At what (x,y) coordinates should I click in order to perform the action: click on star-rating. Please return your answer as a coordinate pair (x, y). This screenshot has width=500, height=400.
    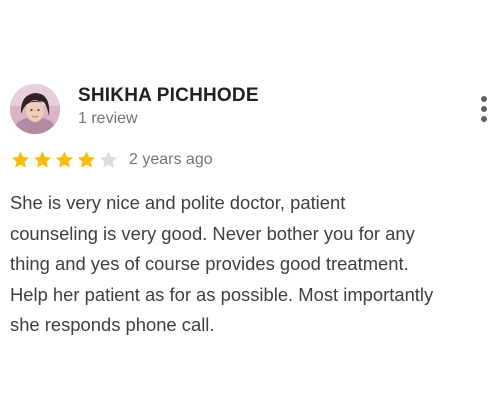
    Looking at the image, I should click on (65, 160).